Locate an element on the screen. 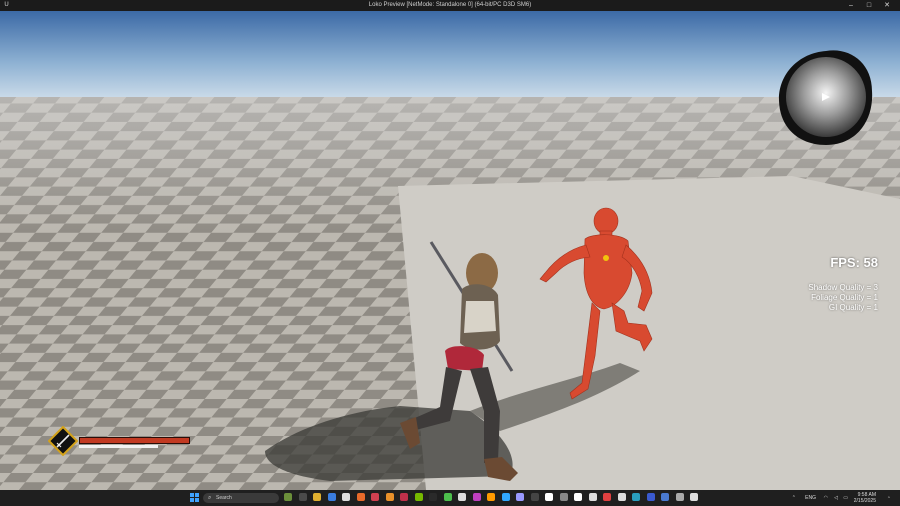 This screenshot has height=506, width=900. taskbar-clock: 9:58 AM 2/15/2025 is located at coordinates (865, 498).